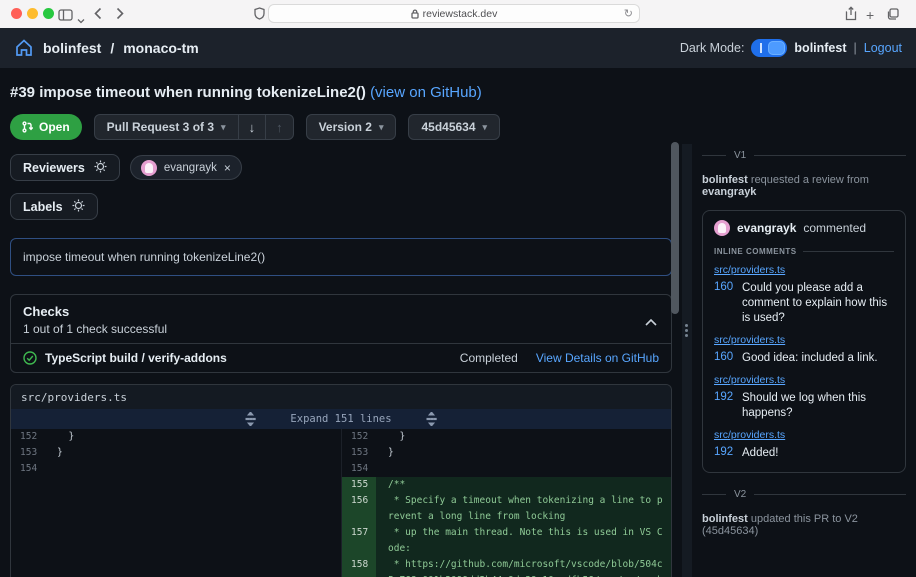 The width and height of the screenshot is (916, 577). What do you see at coordinates (227, 168) in the screenshot?
I see `remove-reviewer-button: ×` at bounding box center [227, 168].